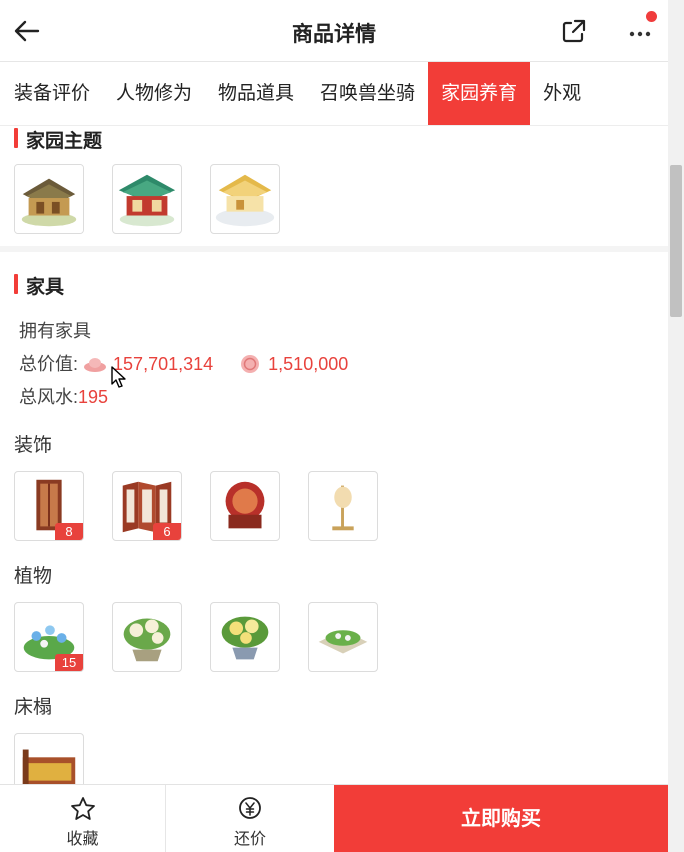 The width and height of the screenshot is (684, 852). I want to click on mouse-cursor-icon, so click(118, 377).